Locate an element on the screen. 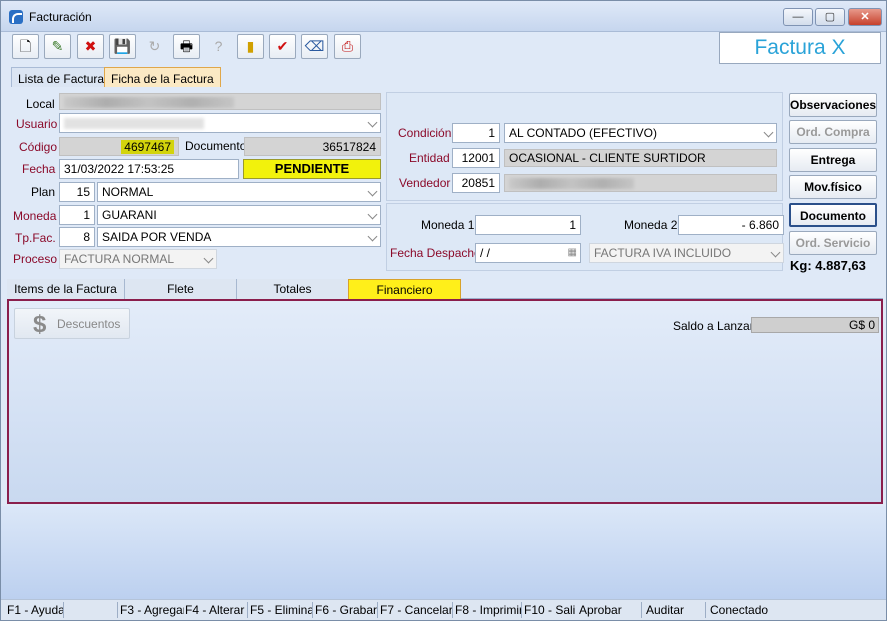 The image size is (887, 621). status-aprobar: Aprobar is located at coordinates (600, 610).